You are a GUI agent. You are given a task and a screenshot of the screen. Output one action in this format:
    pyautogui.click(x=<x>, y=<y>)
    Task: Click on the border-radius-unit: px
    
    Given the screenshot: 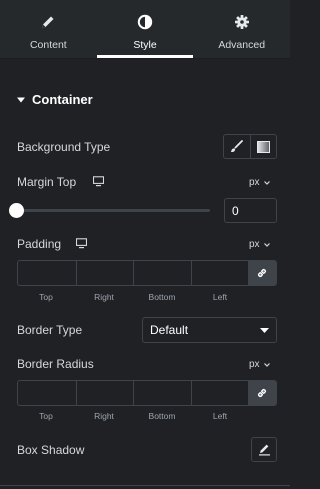 What is the action you would take?
    pyautogui.click(x=254, y=364)
    